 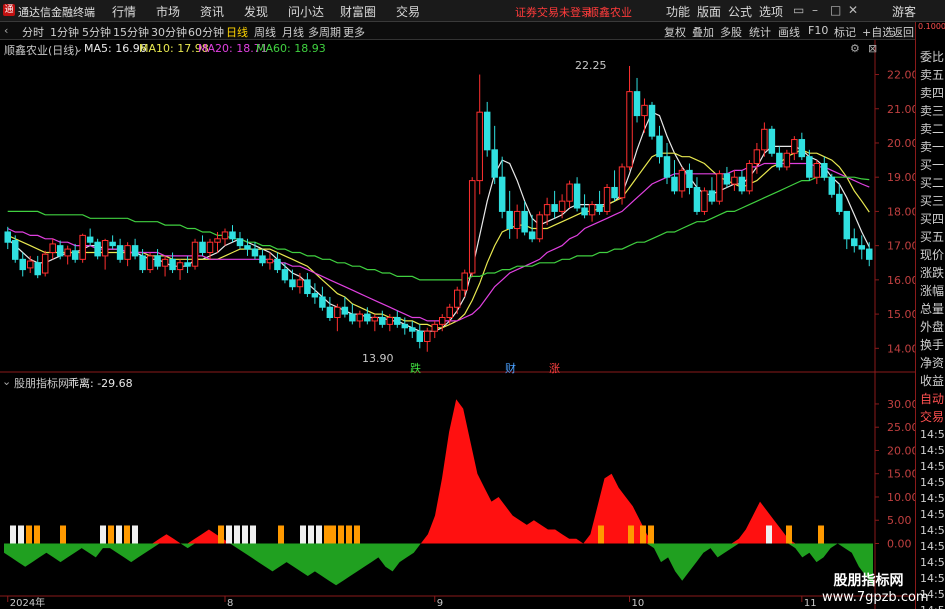 I want to click on indicator-name: 股朋指标网, so click(x=41, y=383).